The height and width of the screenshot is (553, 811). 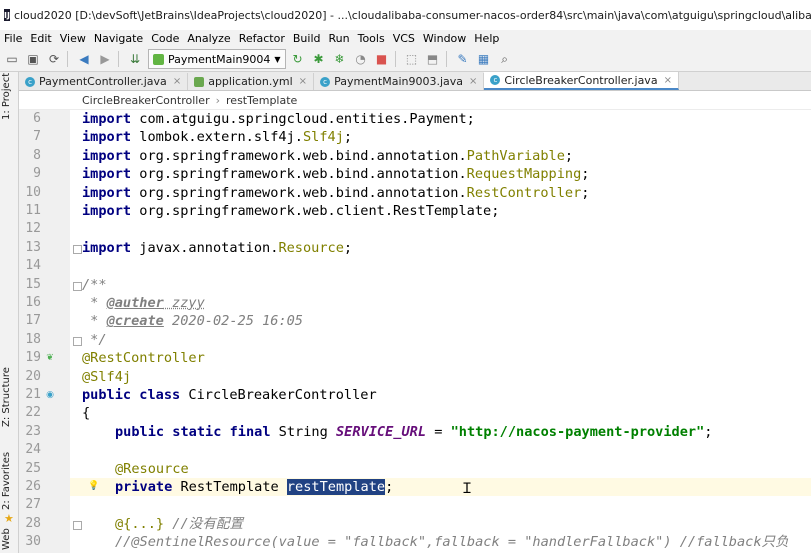 I want to click on project-structure-grid-icon: ▦, so click(x=484, y=59).